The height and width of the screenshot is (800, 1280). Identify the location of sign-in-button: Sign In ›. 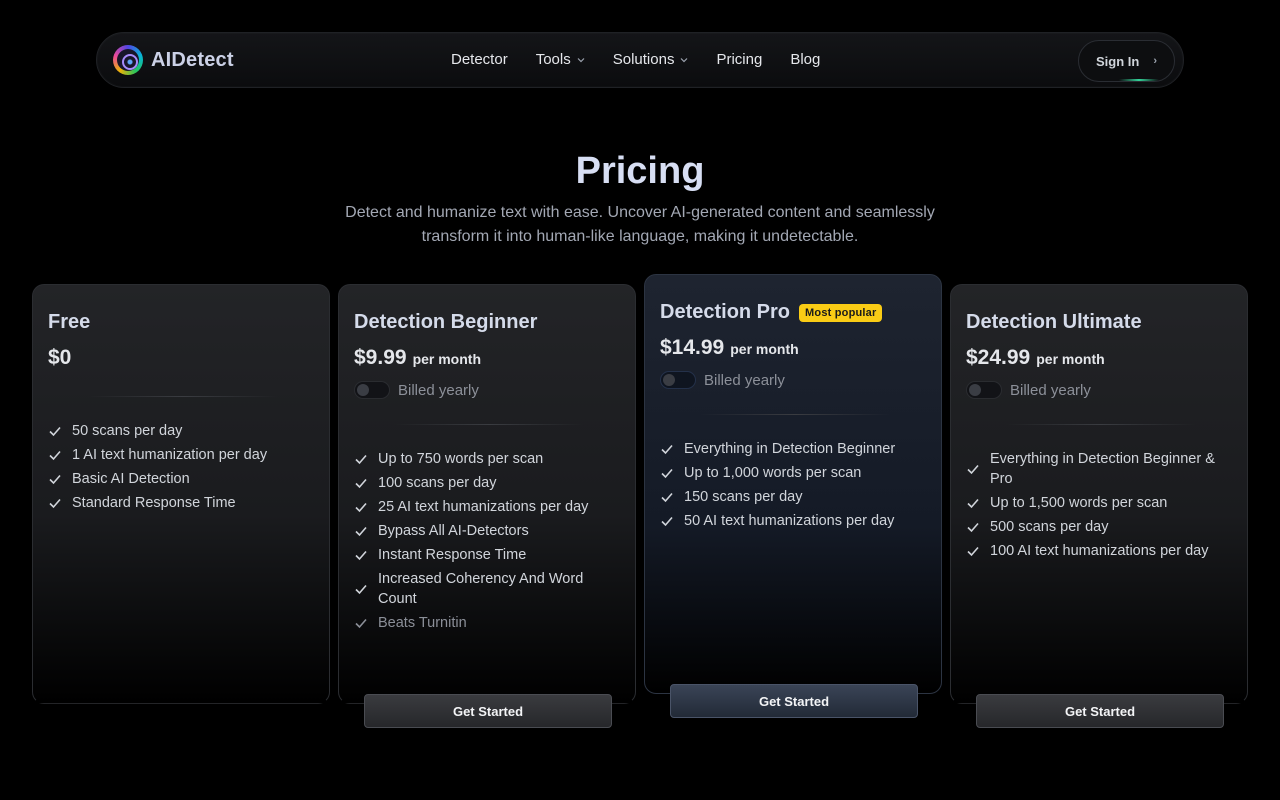
(1126, 61).